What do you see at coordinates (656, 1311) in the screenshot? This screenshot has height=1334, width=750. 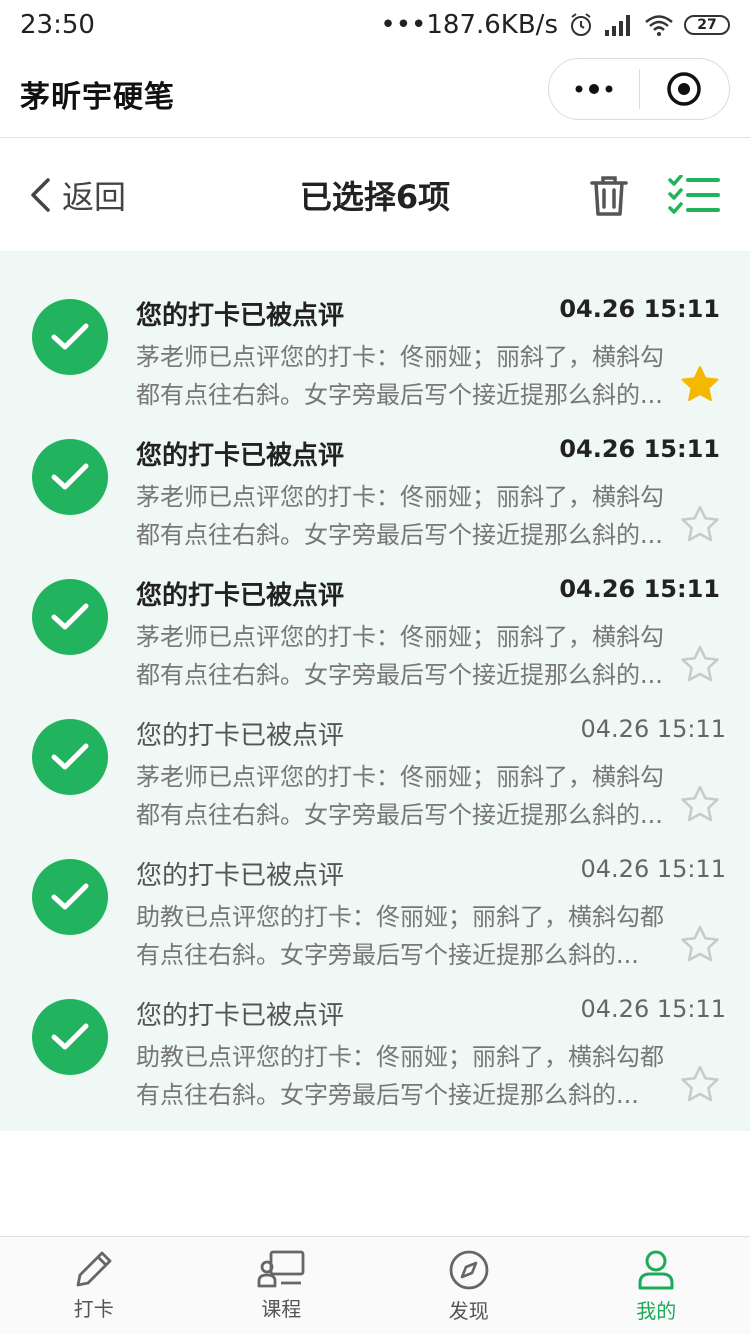 I see `tab-label: 我的` at bounding box center [656, 1311].